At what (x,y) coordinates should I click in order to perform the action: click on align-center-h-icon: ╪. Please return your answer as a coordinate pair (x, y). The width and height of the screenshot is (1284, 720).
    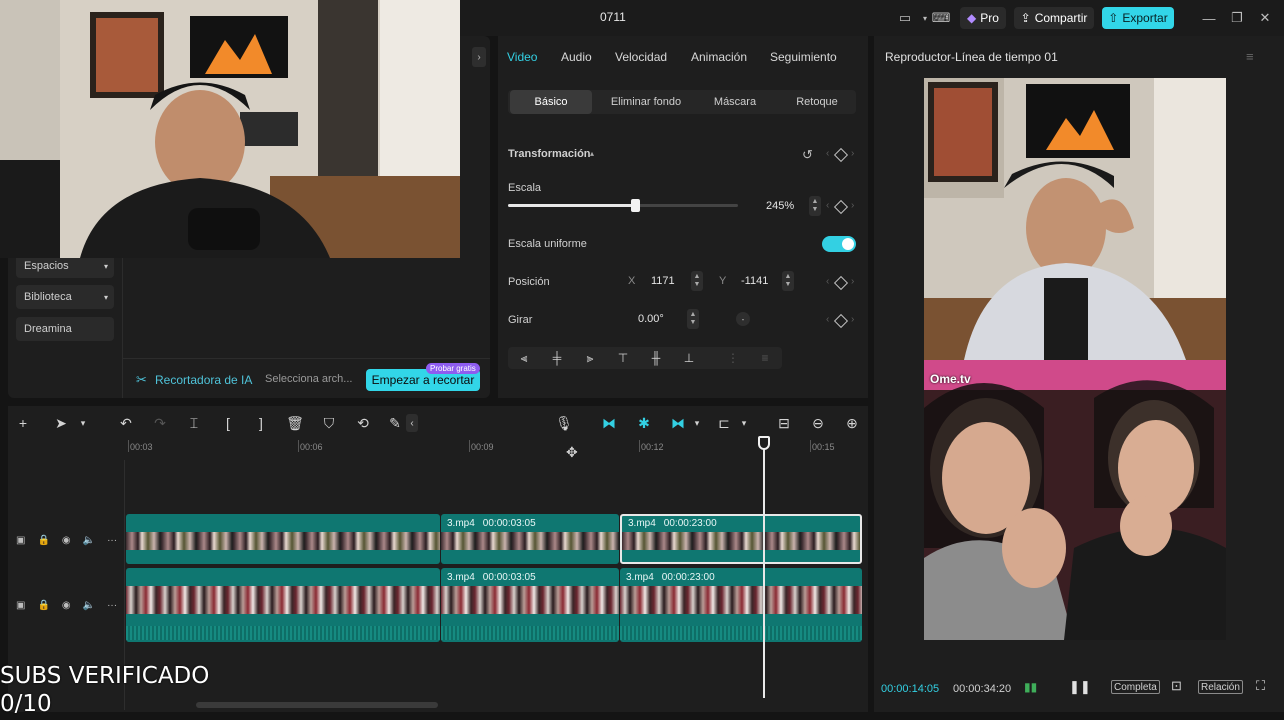
    Looking at the image, I should click on (557, 358).